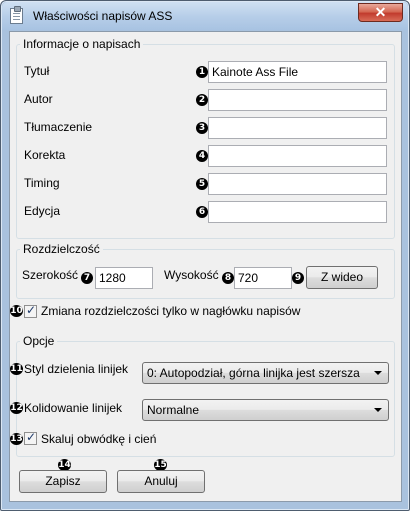 The image size is (410, 511). What do you see at coordinates (202, 100) in the screenshot?
I see `badge-2: 2` at bounding box center [202, 100].